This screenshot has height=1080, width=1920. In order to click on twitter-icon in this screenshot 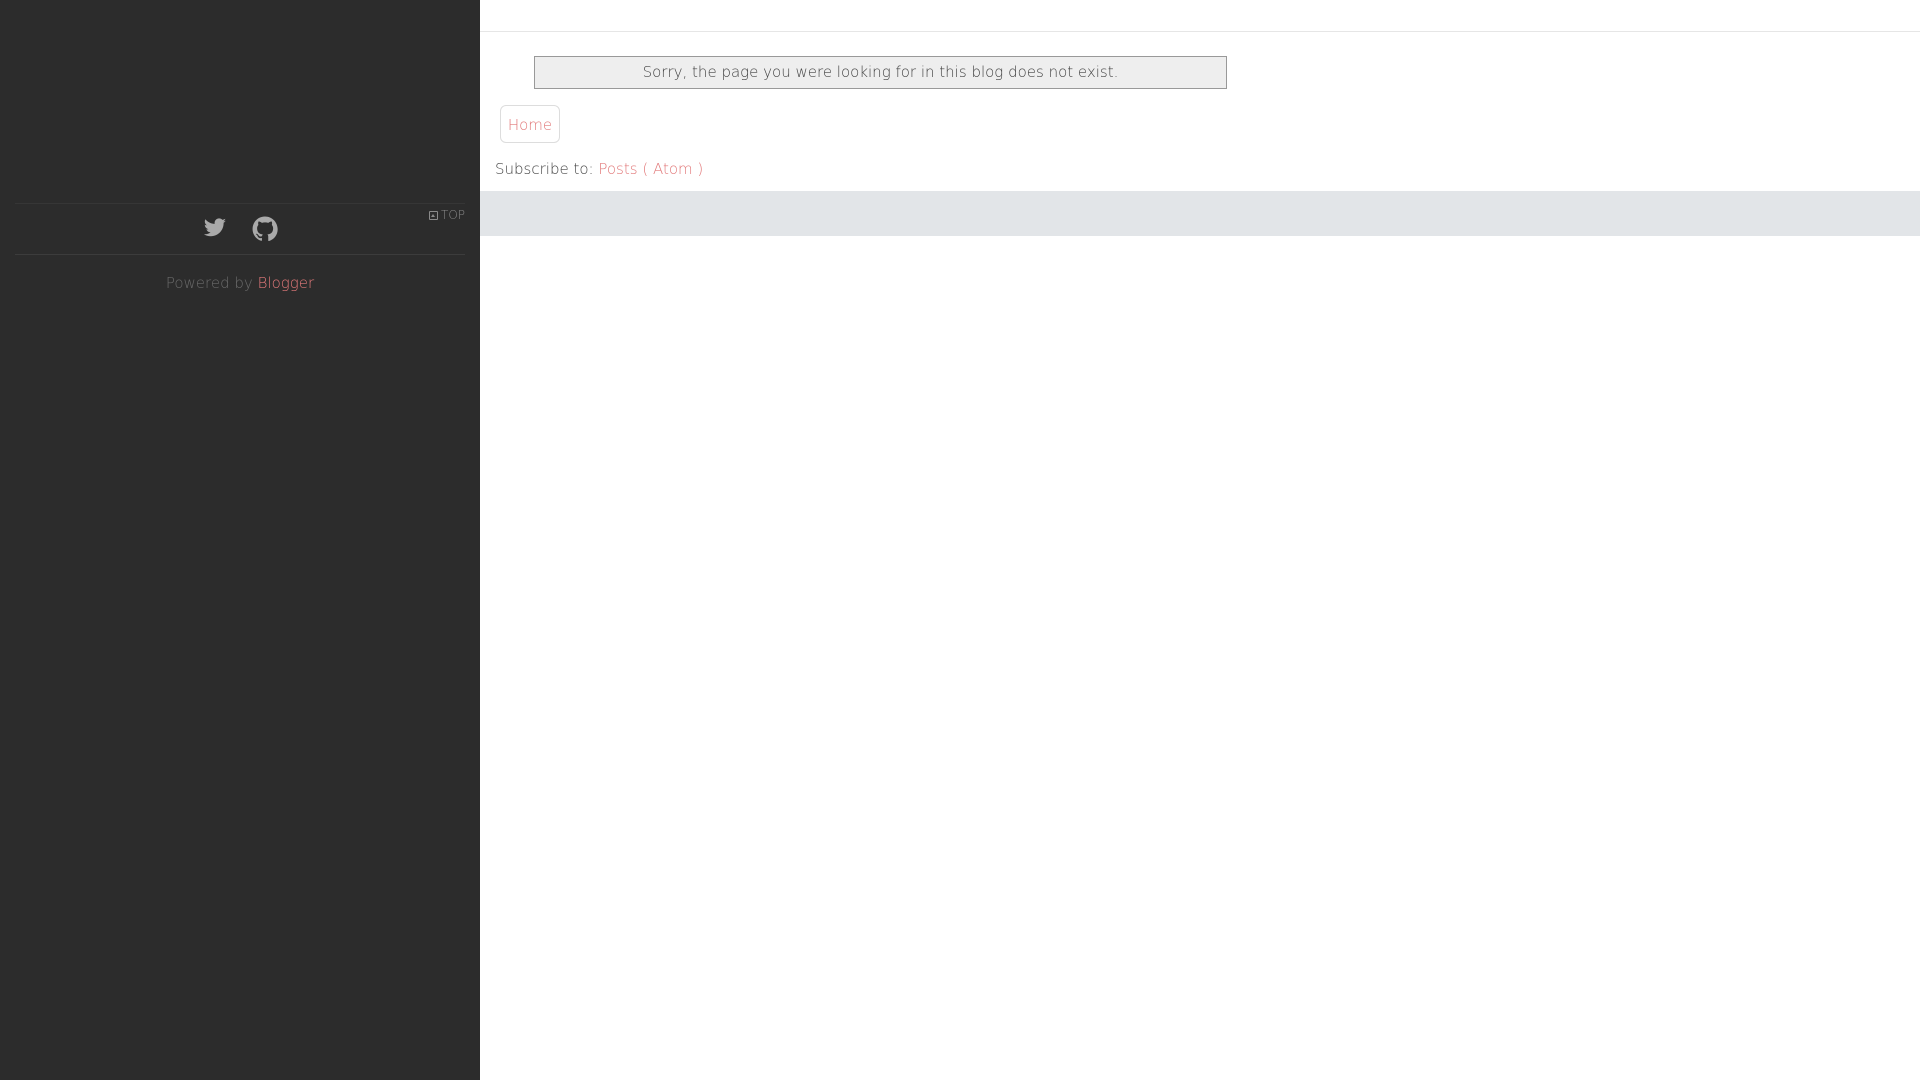, I will do `click(215, 229)`.